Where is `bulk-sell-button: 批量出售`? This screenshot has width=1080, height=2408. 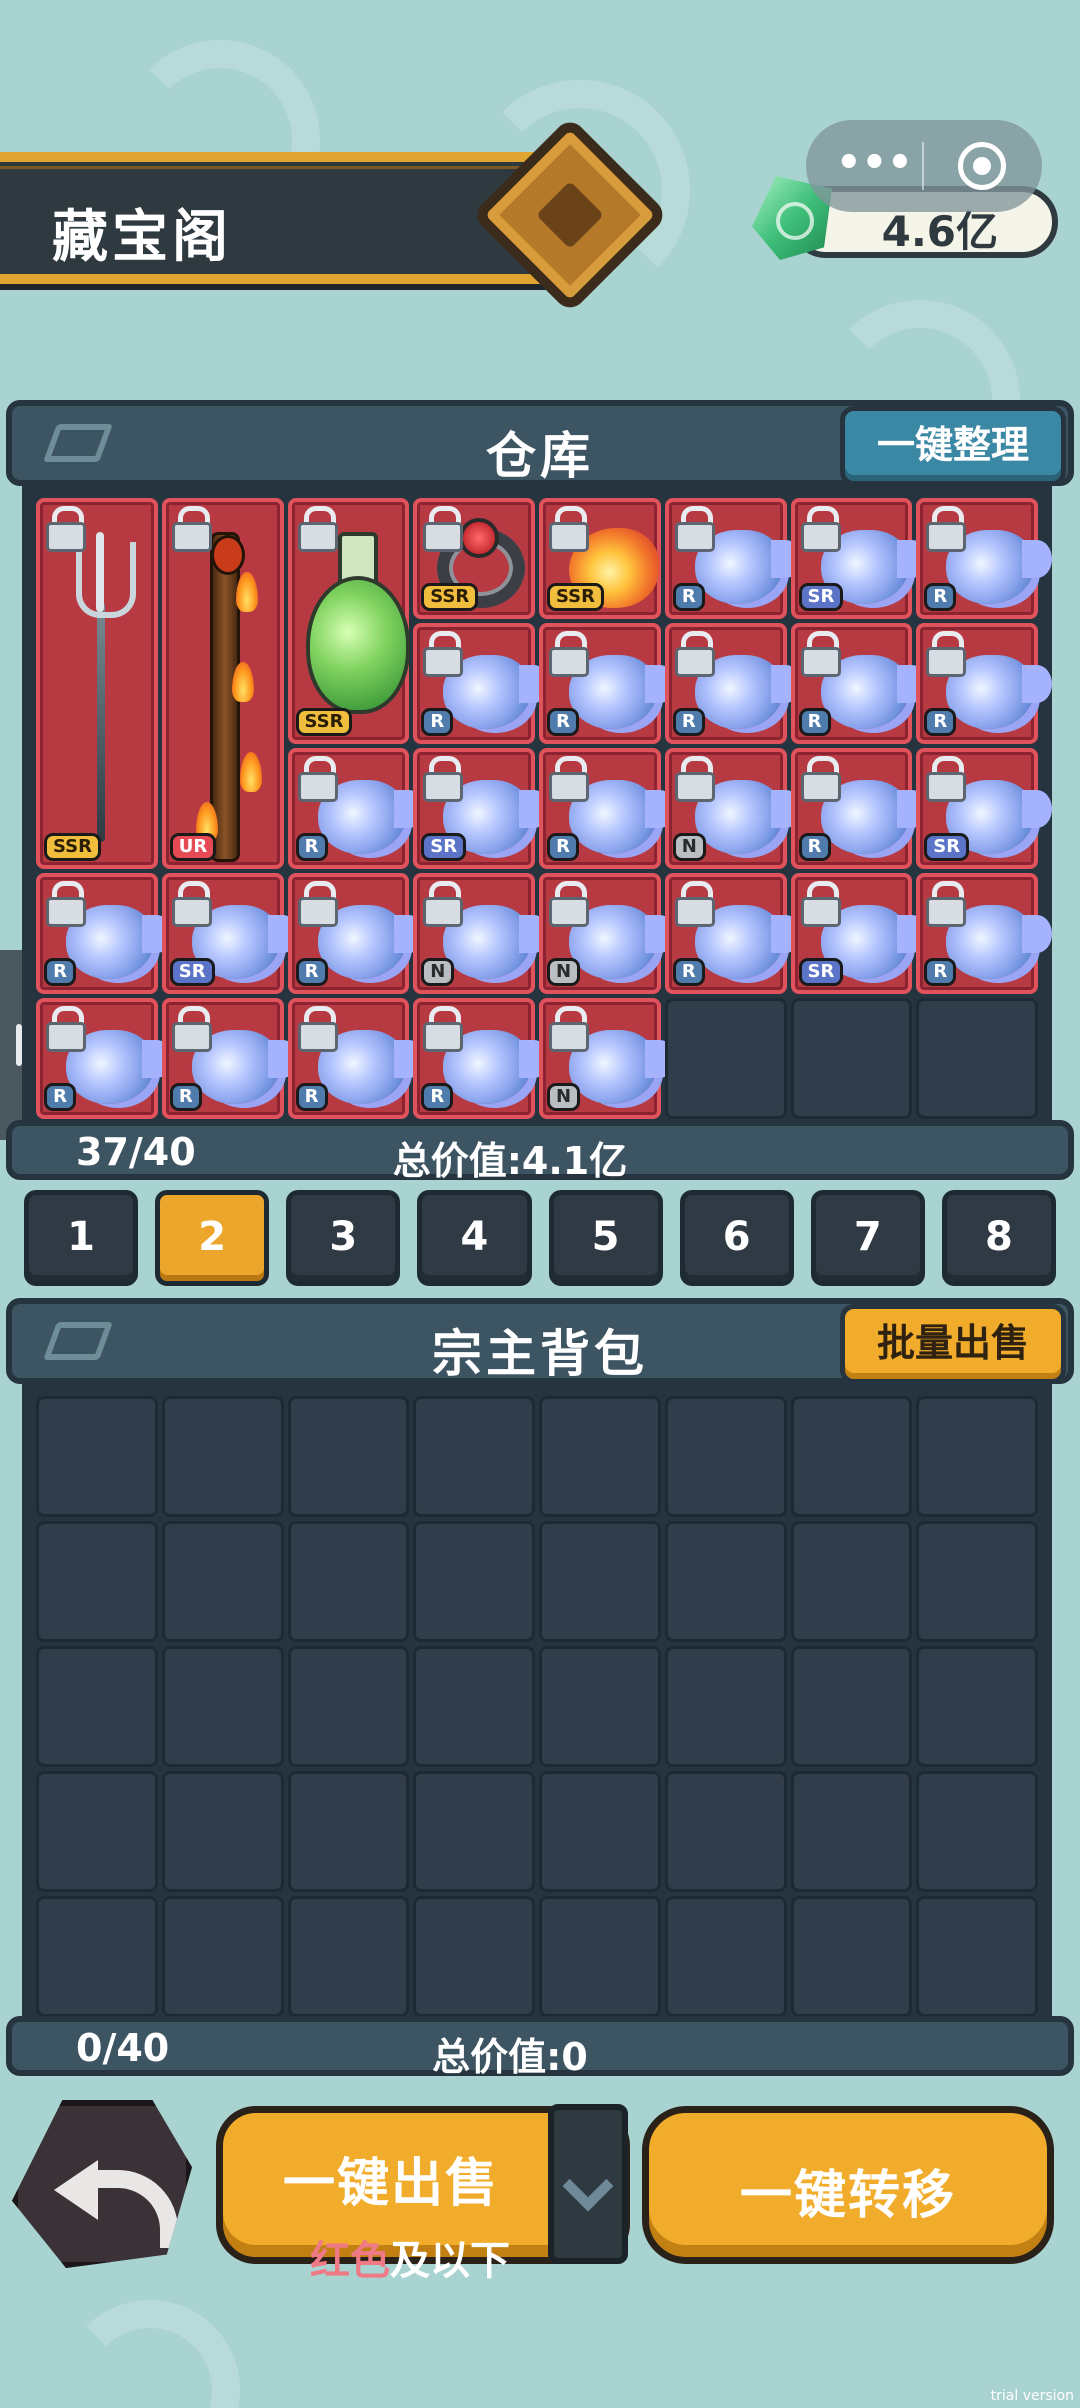 bulk-sell-button: 批量出售 is located at coordinates (953, 1344).